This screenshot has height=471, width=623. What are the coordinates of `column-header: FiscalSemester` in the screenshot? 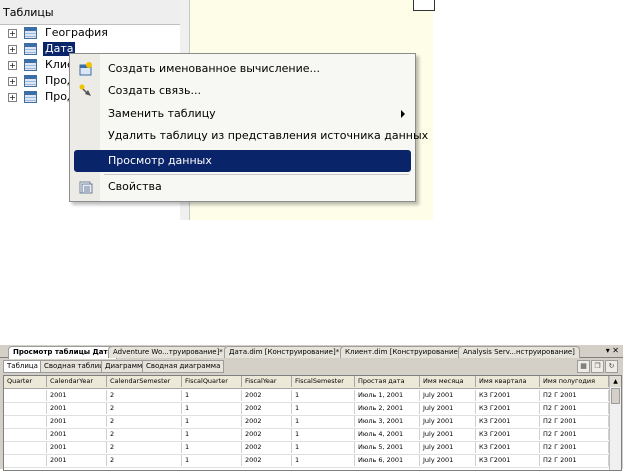 It's located at (323, 381).